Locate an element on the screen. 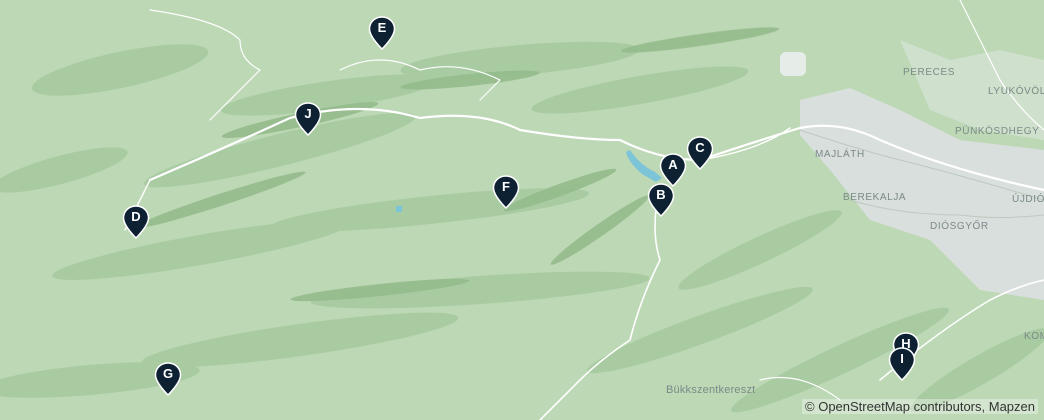 This screenshot has width=1044, height=420. map-marker-b: B is located at coordinates (661, 200).